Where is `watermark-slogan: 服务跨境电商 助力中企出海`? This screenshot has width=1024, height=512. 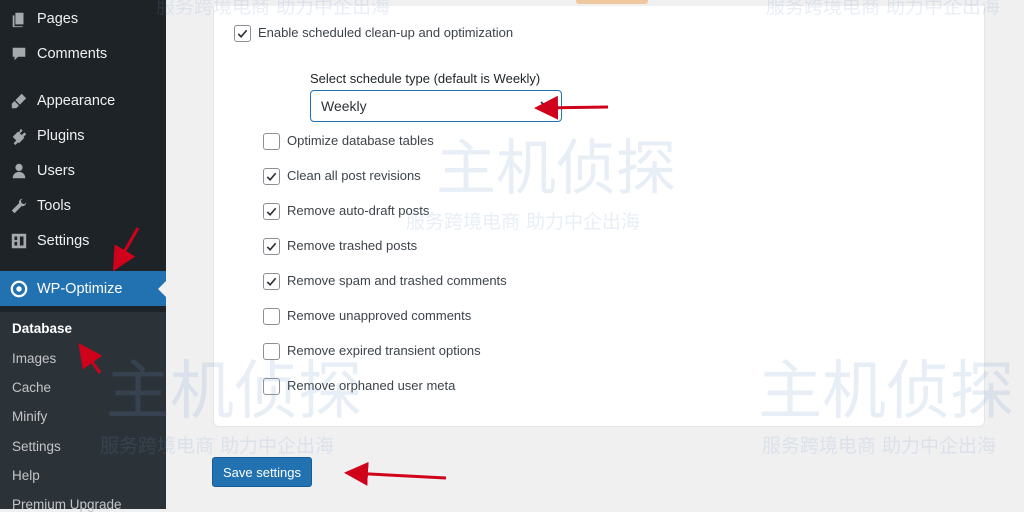
watermark-slogan: 服务跨境电商 助力中企出海 is located at coordinates (879, 446).